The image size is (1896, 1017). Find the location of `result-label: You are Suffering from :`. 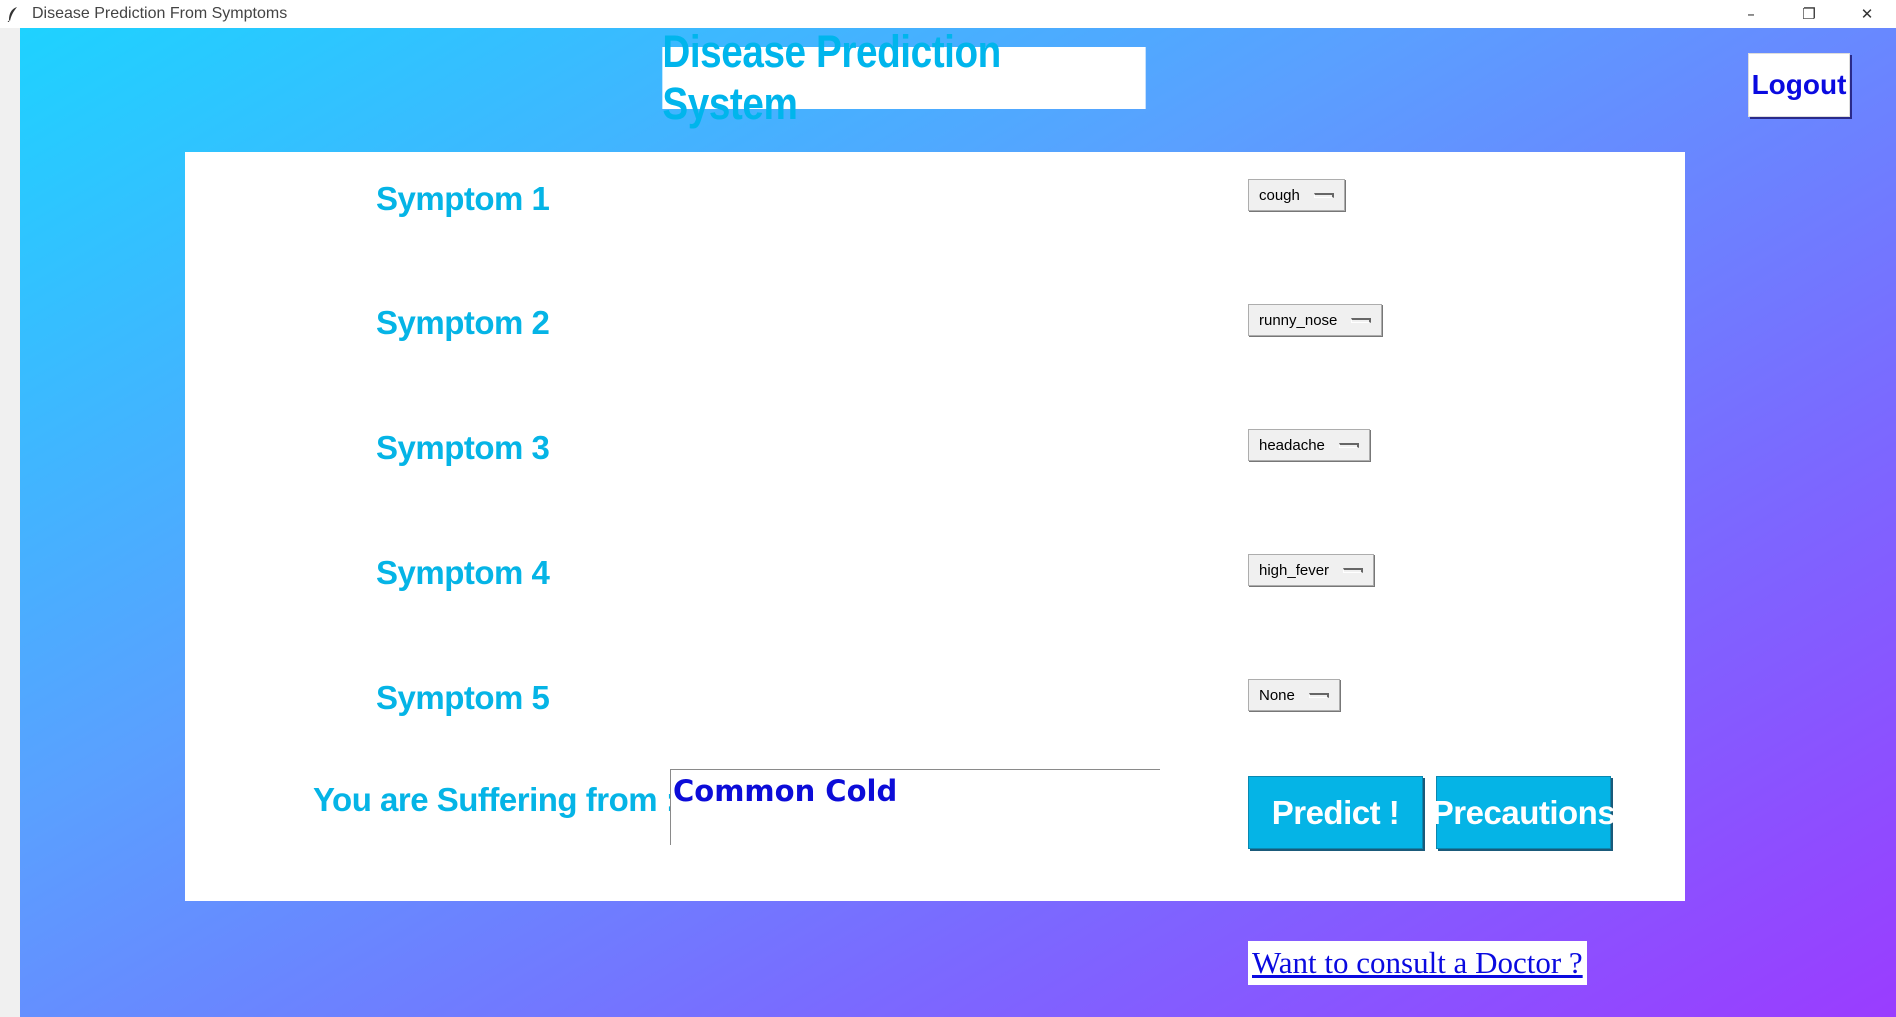

result-label: You are Suffering from : is located at coordinates (495, 799).